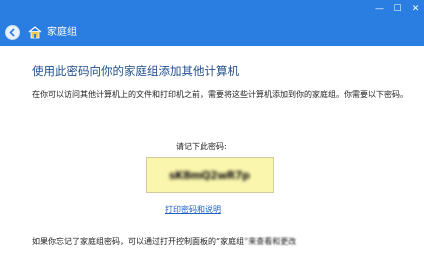 Image resolution: width=424 pixels, height=277 pixels. I want to click on password-value: sK8mQ2wR7p, so click(209, 175).